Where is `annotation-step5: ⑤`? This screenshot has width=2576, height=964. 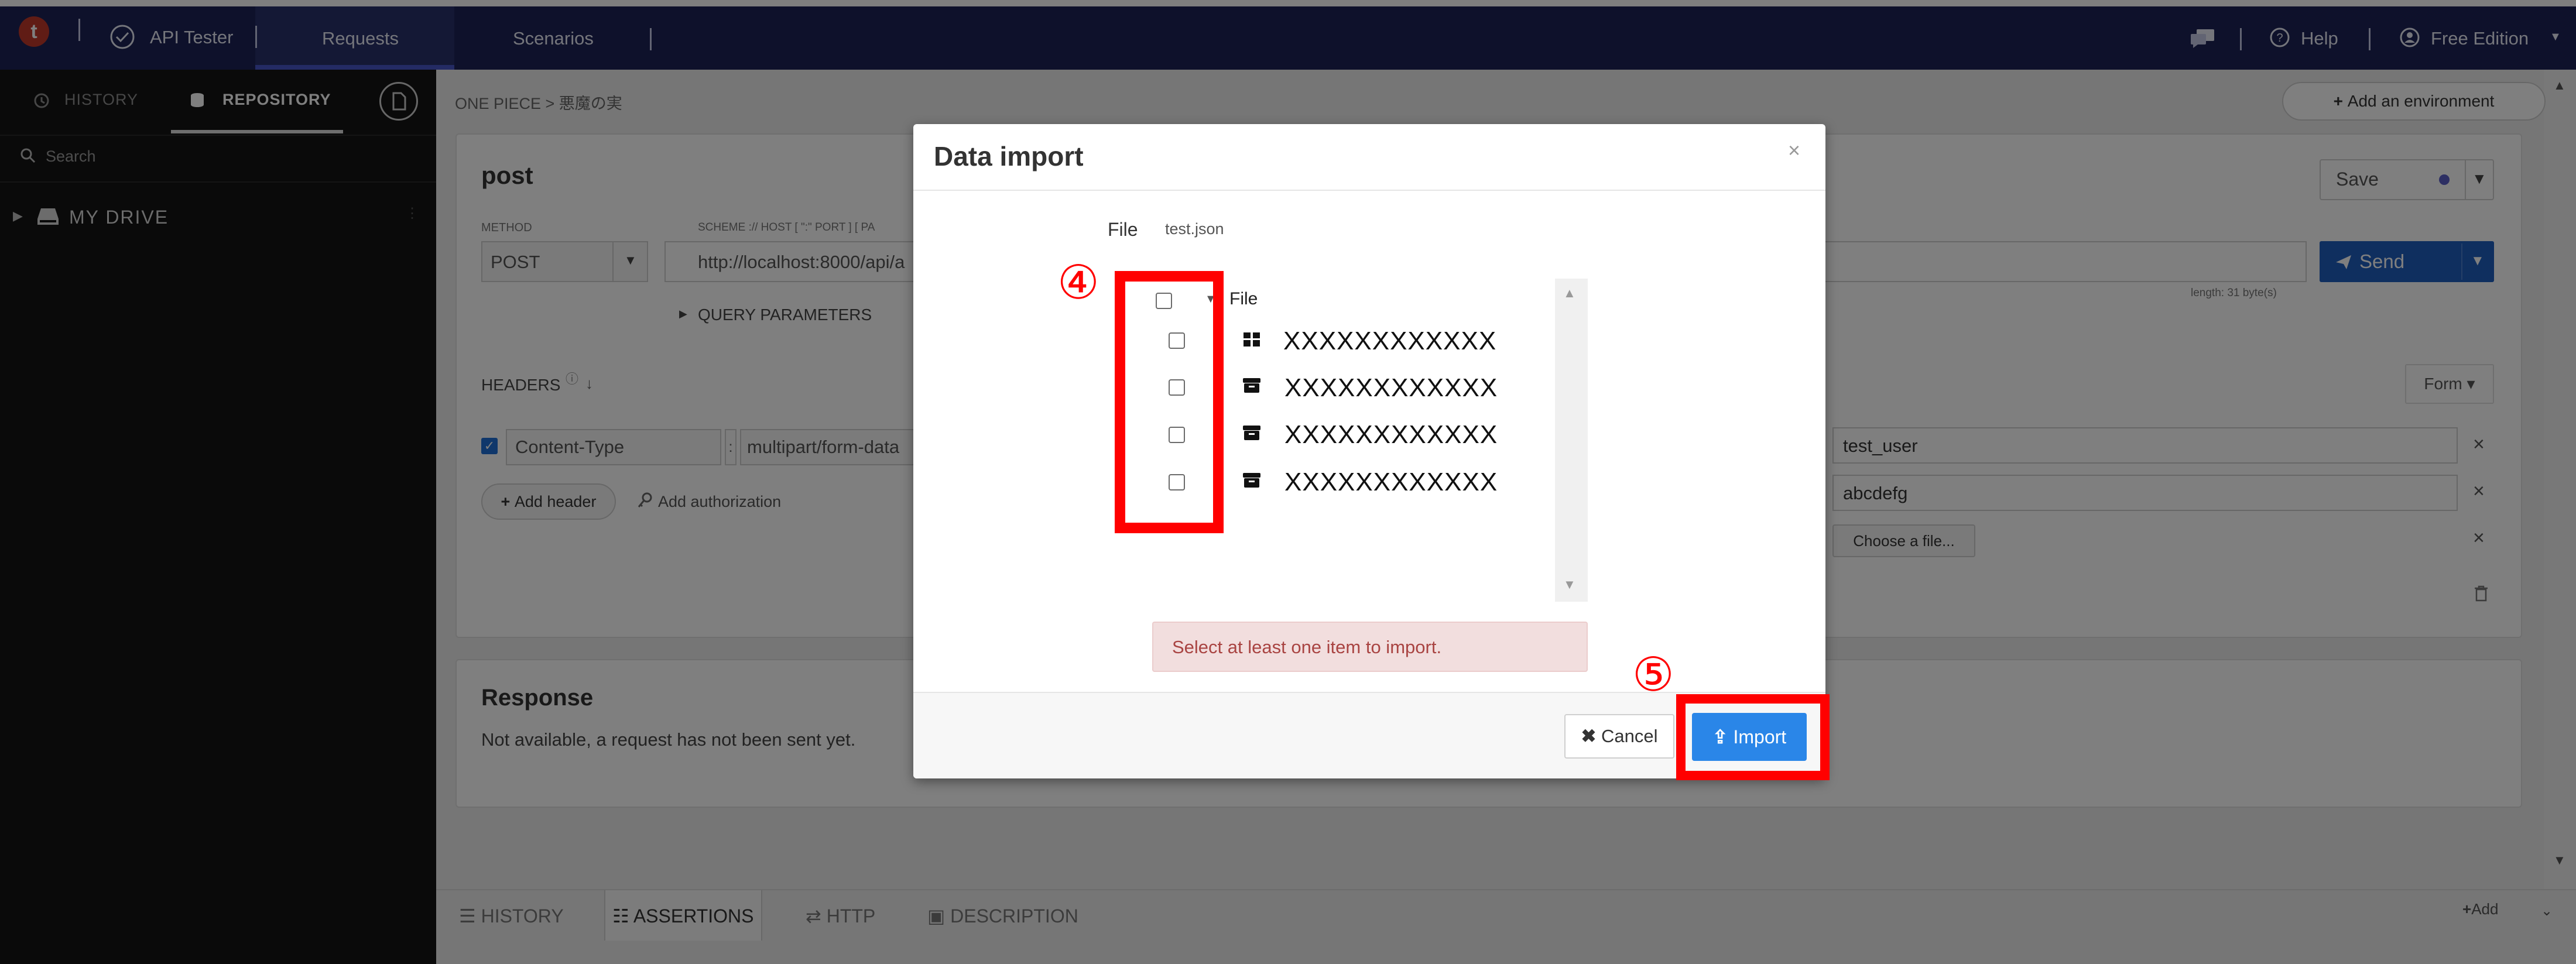
annotation-step5: ⑤ is located at coordinates (1653, 675).